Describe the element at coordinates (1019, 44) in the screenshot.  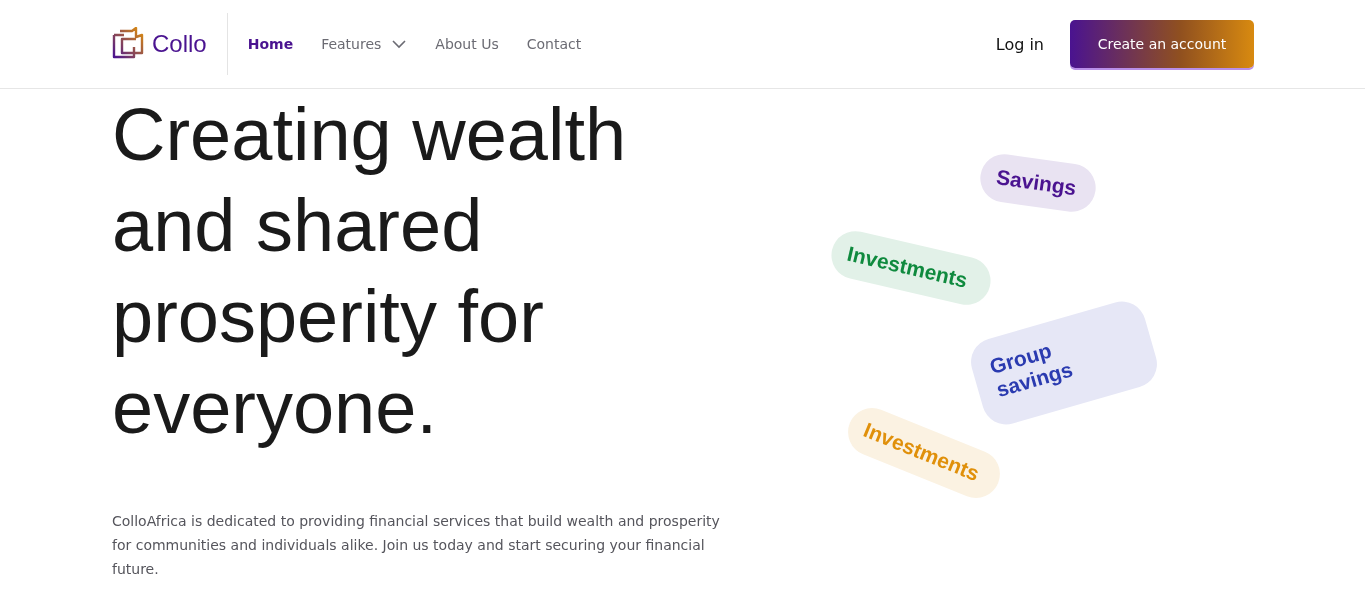
I see `login-link: Log in` at that location.